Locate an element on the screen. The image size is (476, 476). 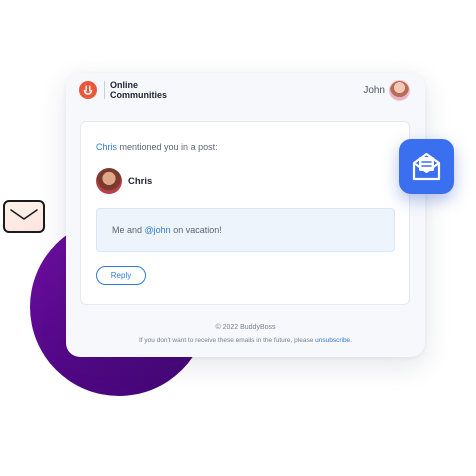
open-mail-icon is located at coordinates (426, 166).